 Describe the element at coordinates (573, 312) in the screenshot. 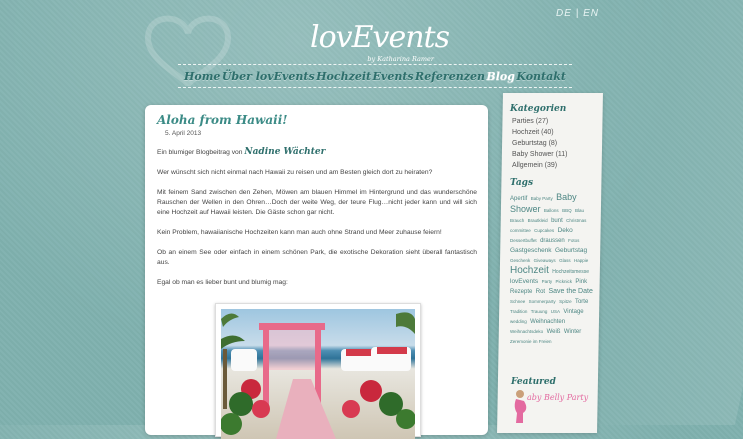

I see `tag-link: Vintage` at that location.